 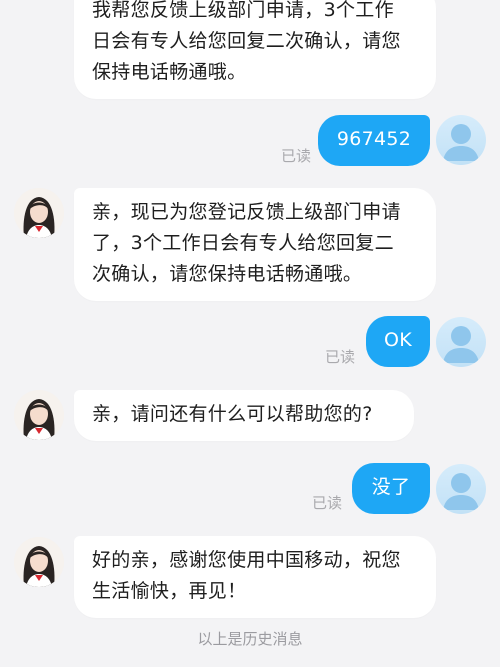 What do you see at coordinates (250, 639) in the screenshot?
I see `history-footer-label: 以上是历史消息` at bounding box center [250, 639].